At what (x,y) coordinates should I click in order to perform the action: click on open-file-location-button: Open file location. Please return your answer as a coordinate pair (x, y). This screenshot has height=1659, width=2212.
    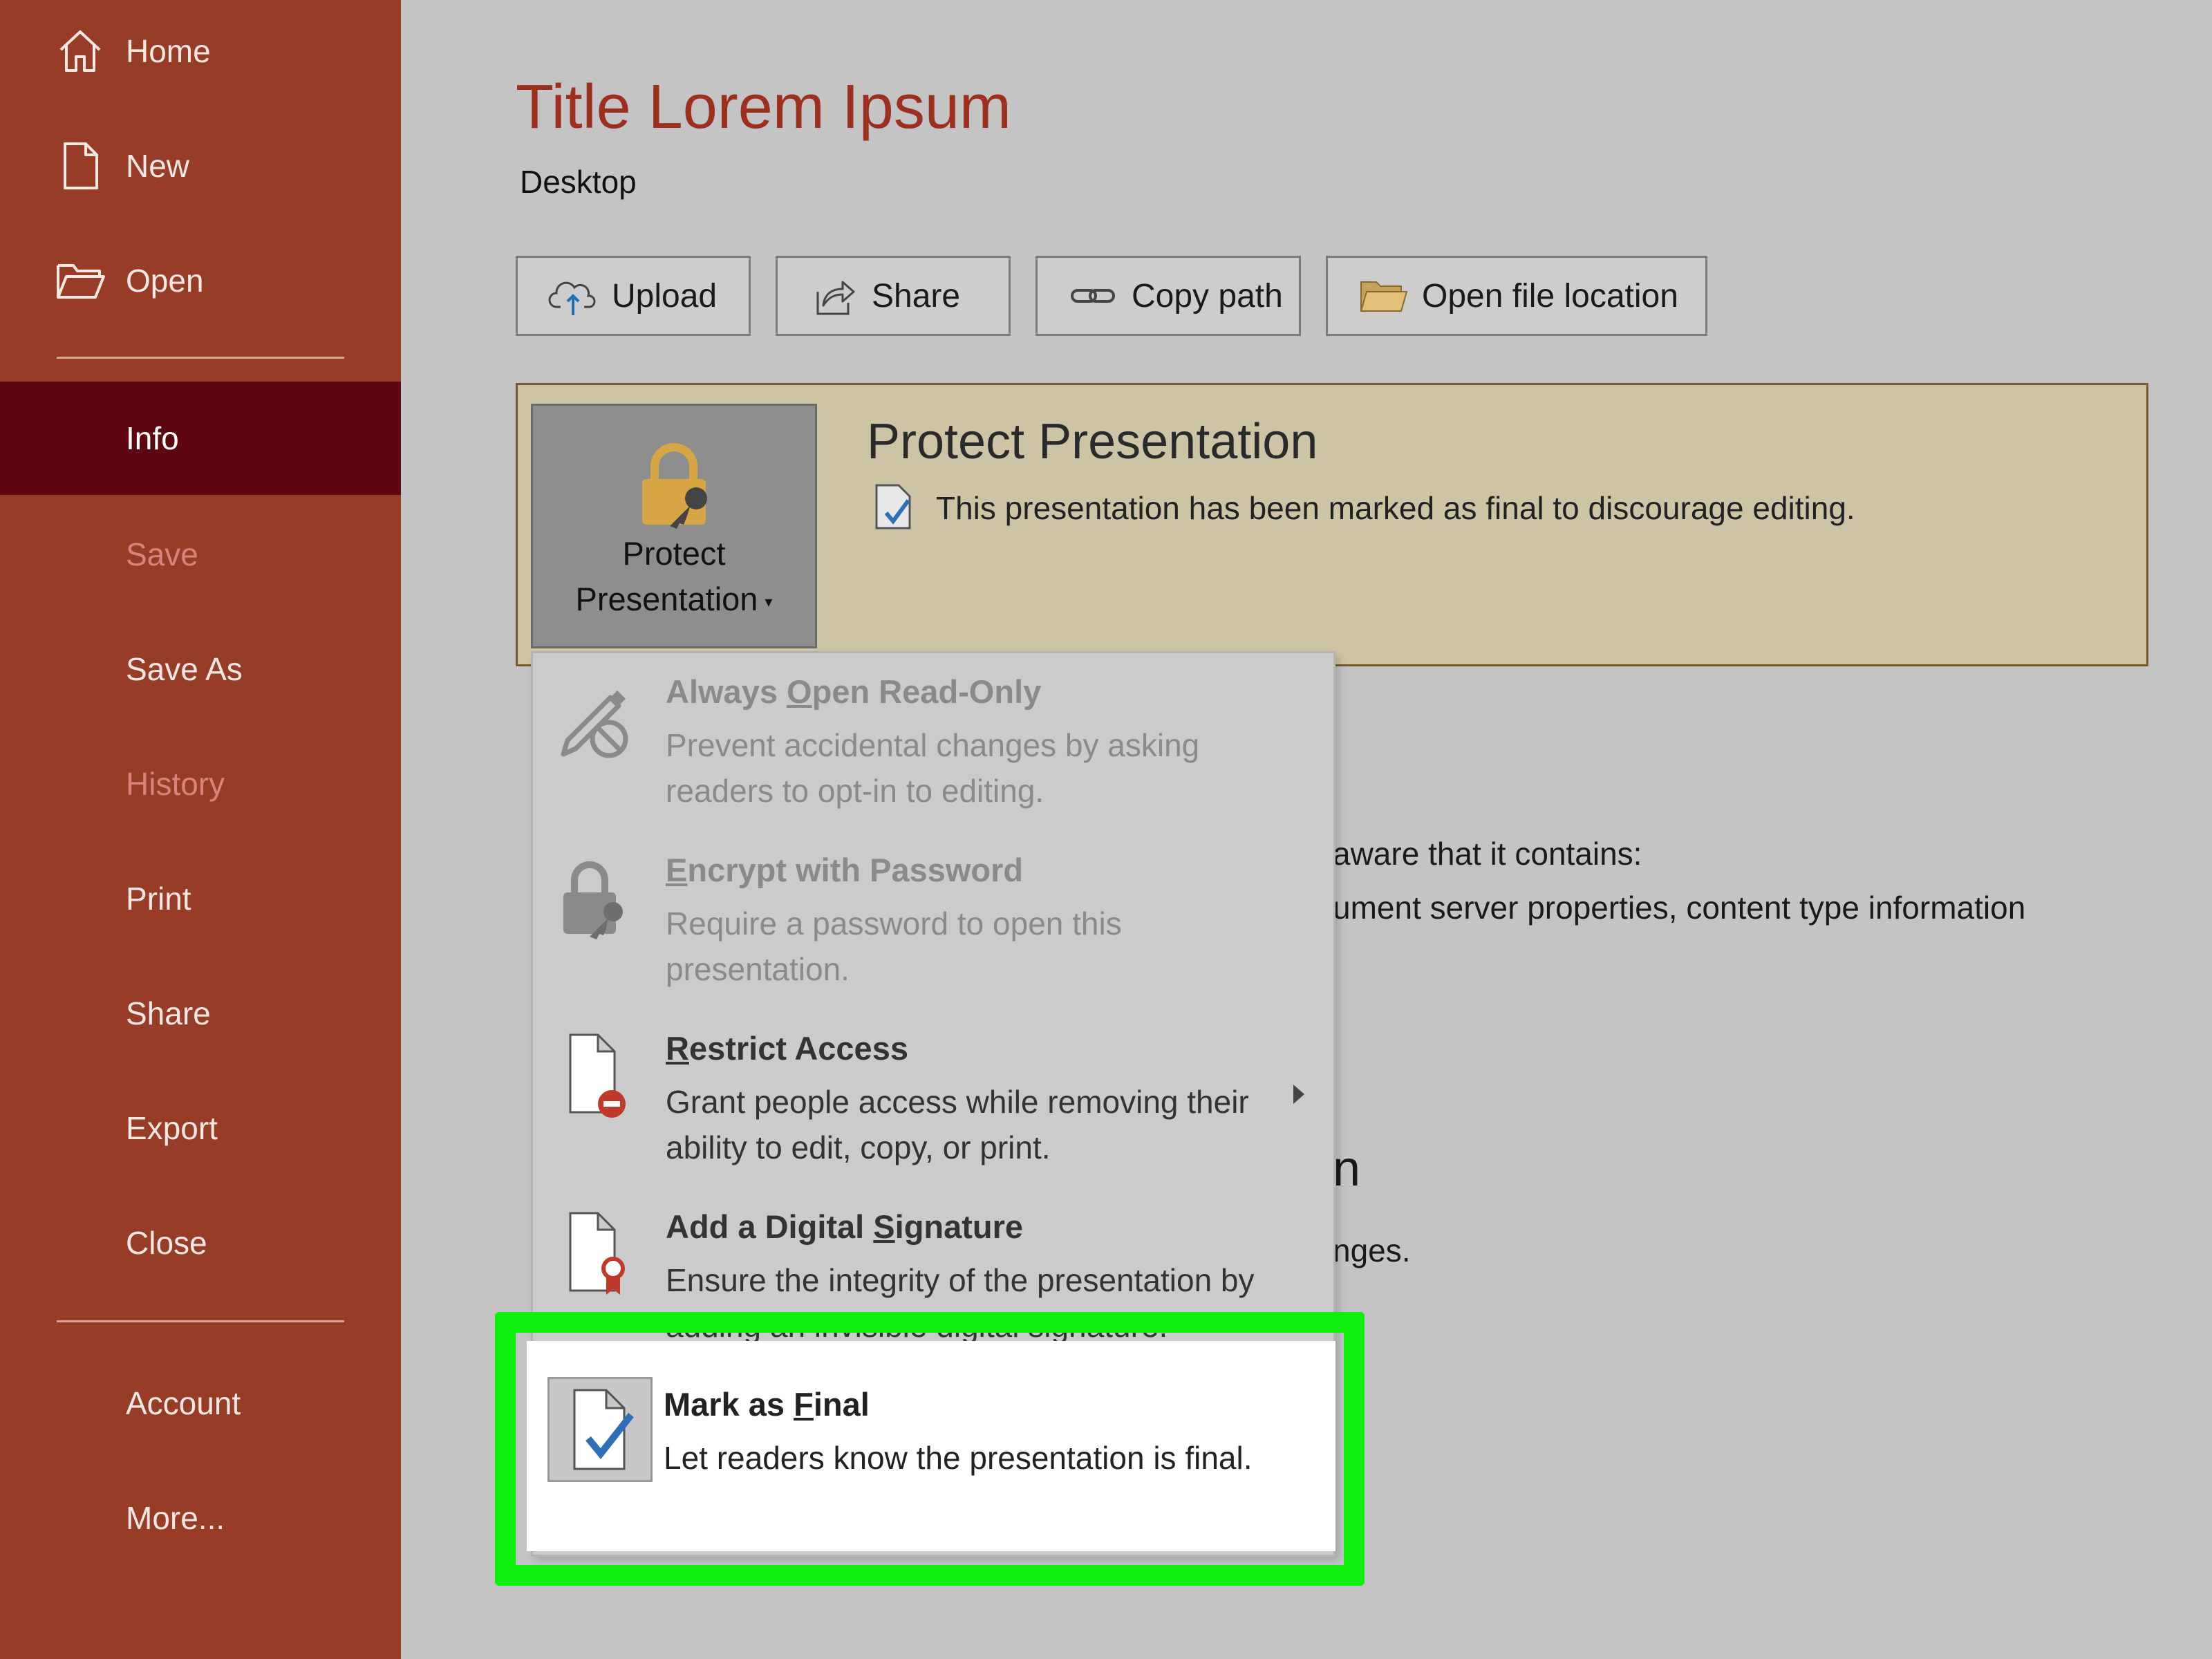
    Looking at the image, I should click on (1516, 296).